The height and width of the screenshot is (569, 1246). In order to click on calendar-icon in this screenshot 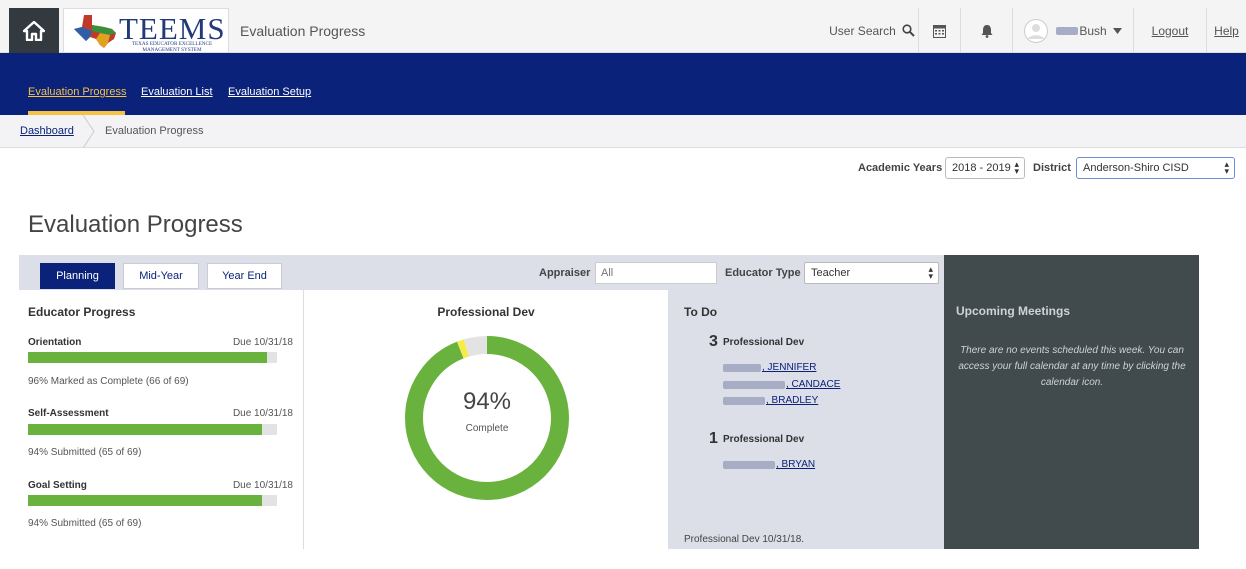, I will do `click(939, 31)`.